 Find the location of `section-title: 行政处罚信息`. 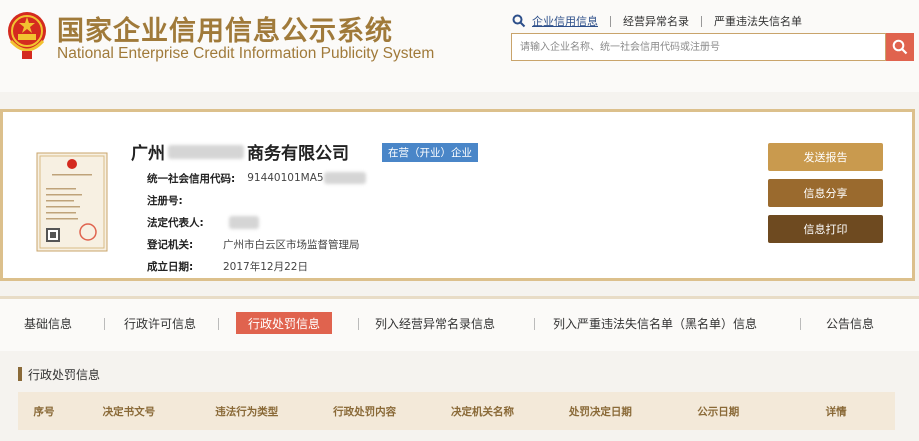

section-title: 行政处罚信息 is located at coordinates (64, 374).